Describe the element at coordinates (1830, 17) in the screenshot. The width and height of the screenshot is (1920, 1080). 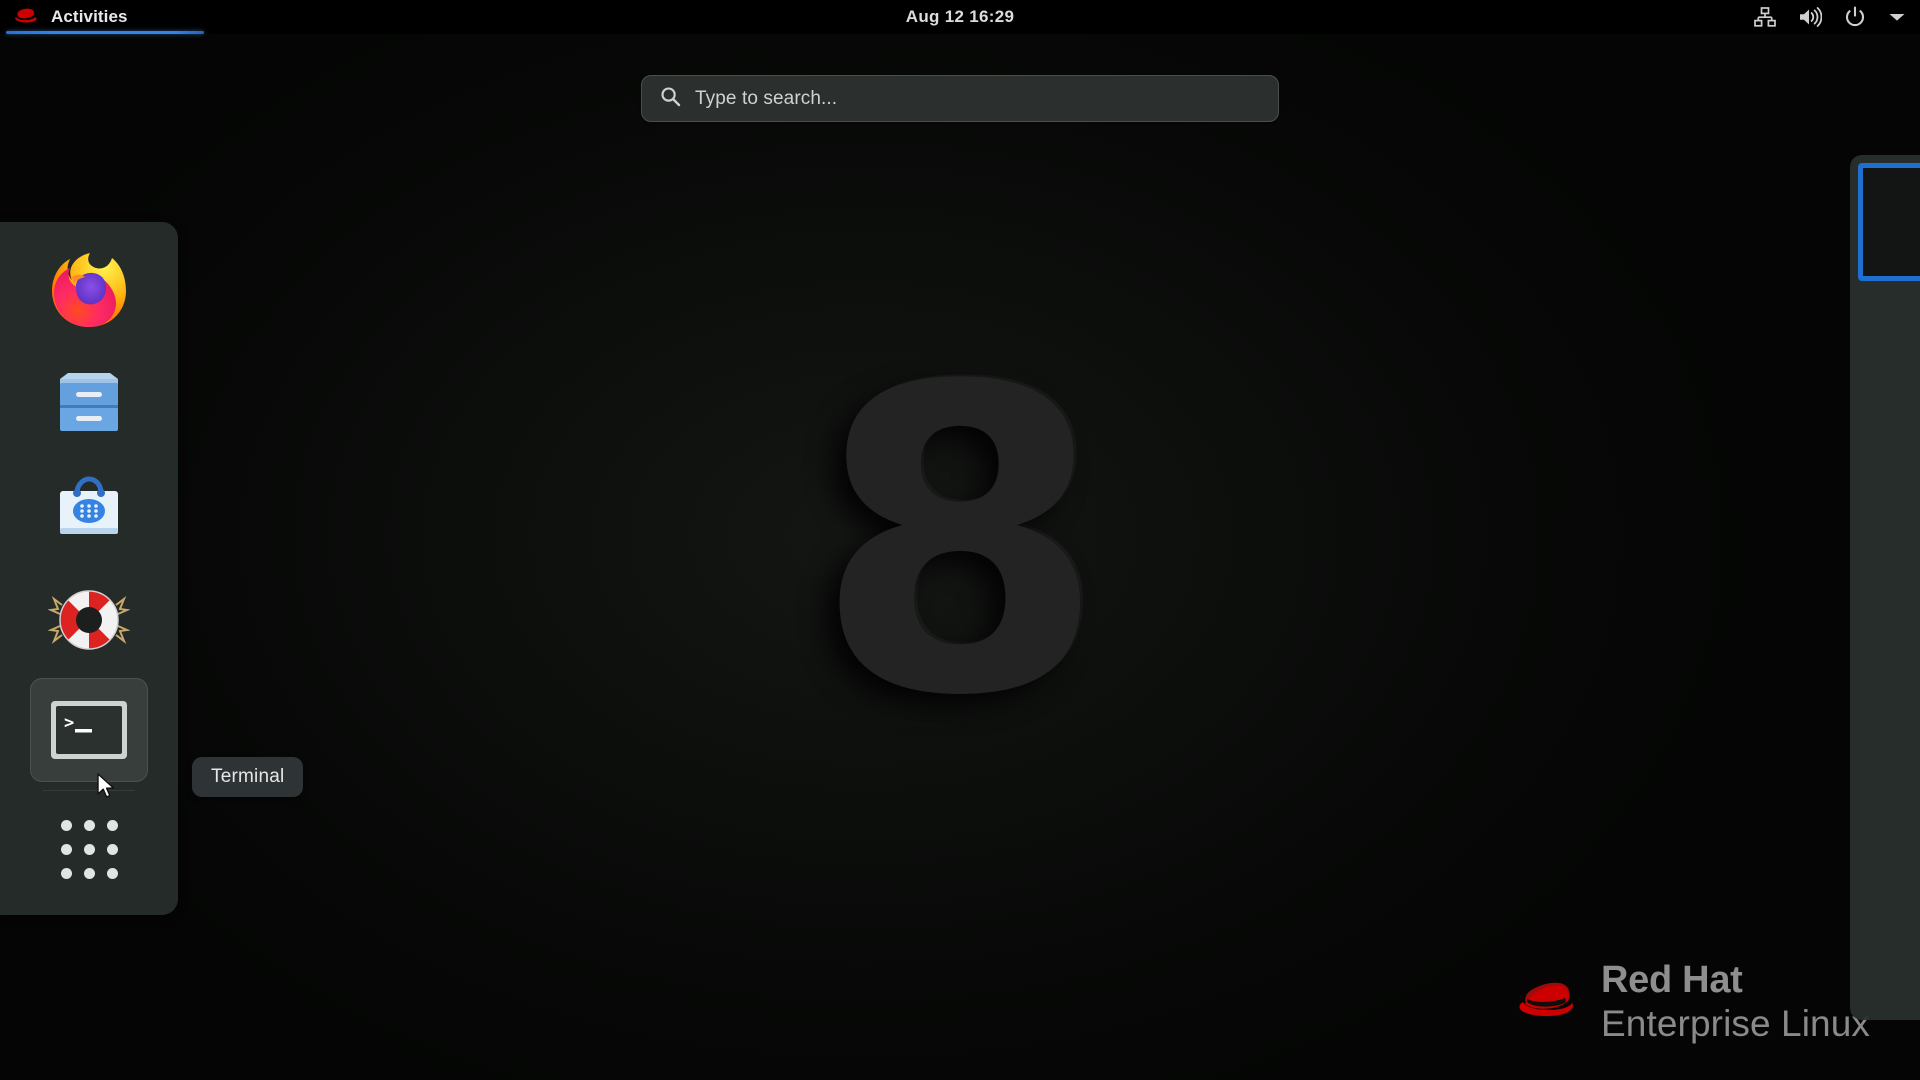
I see `system-status-area` at that location.